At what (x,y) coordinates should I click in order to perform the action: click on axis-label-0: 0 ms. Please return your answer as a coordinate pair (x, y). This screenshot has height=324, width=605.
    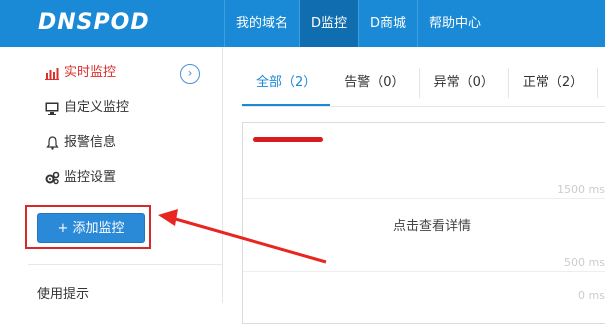
    Looking at the image, I should click on (591, 295).